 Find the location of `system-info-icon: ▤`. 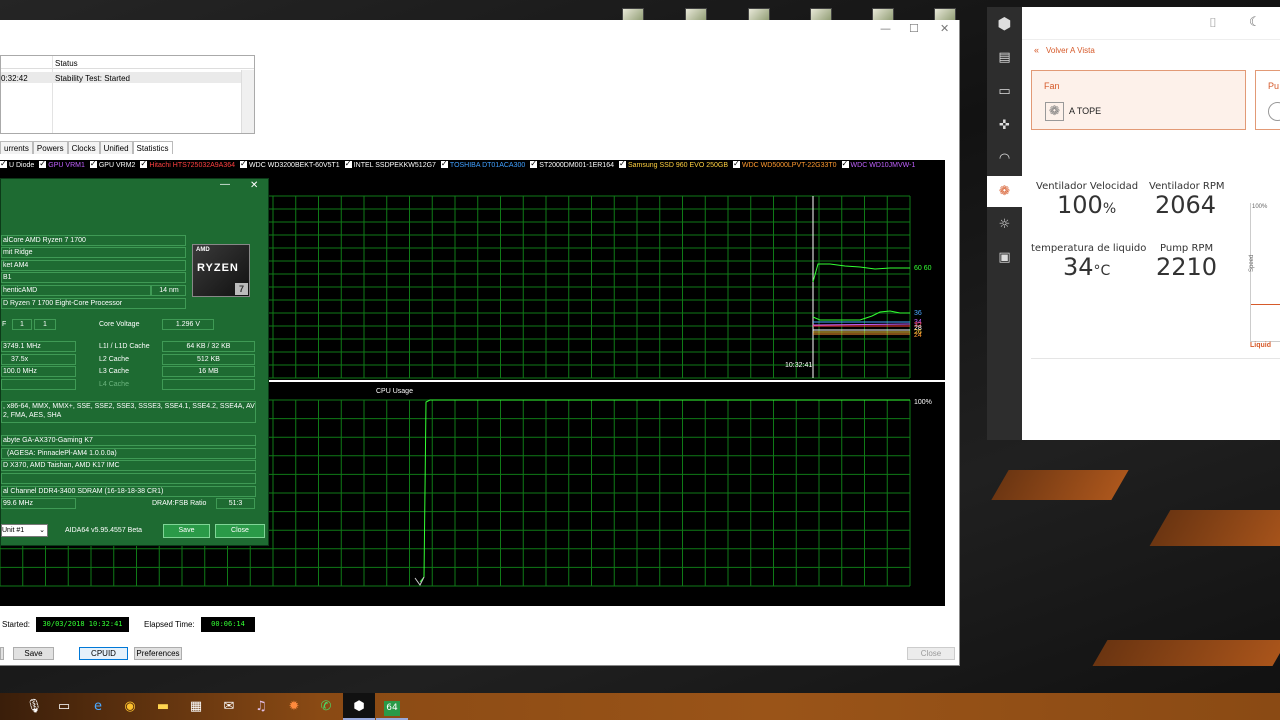

system-info-icon: ▤ is located at coordinates (1004, 57).